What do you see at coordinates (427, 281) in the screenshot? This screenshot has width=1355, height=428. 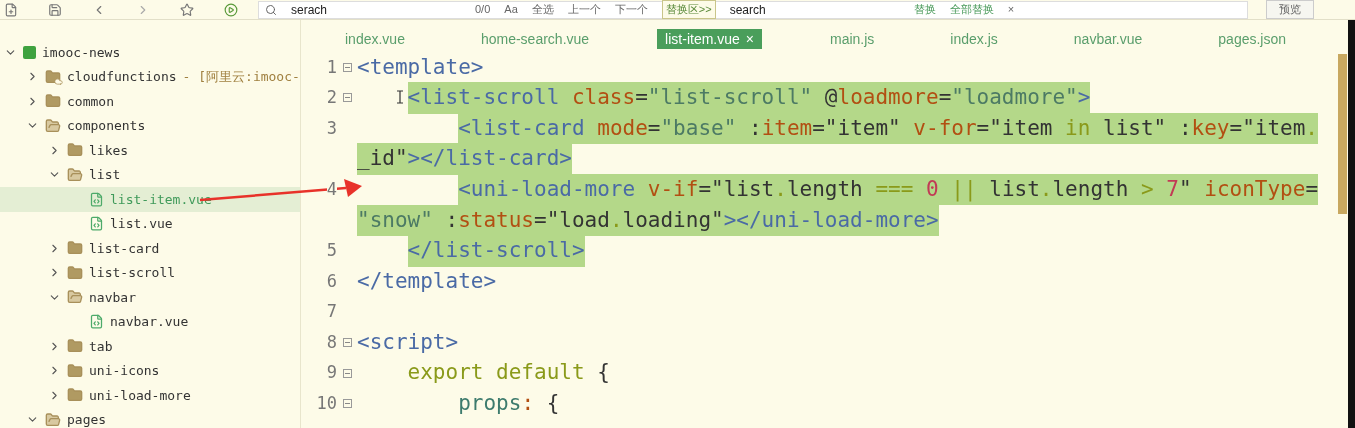 I see `code-line: </template>` at bounding box center [427, 281].